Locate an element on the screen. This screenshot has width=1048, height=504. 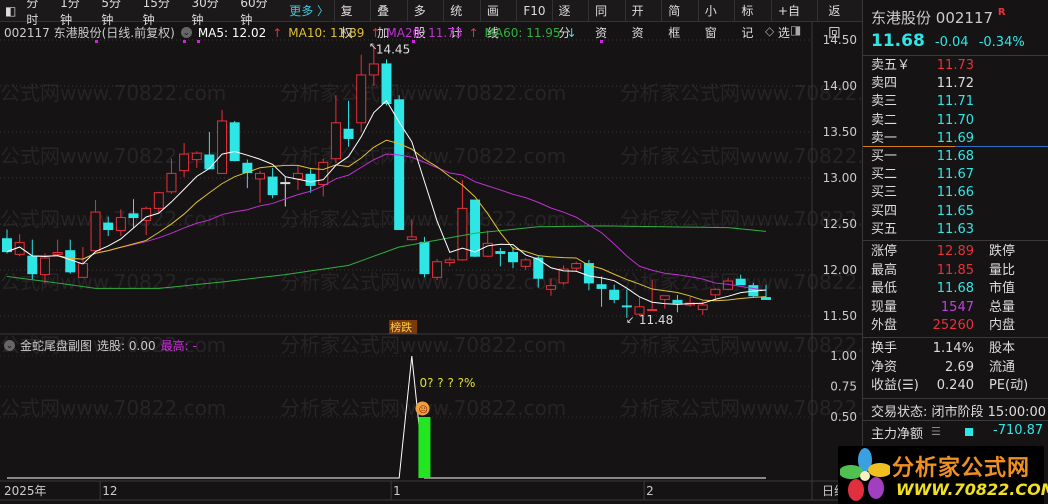
row-label-2: 总量 is located at coordinates (1002, 307).